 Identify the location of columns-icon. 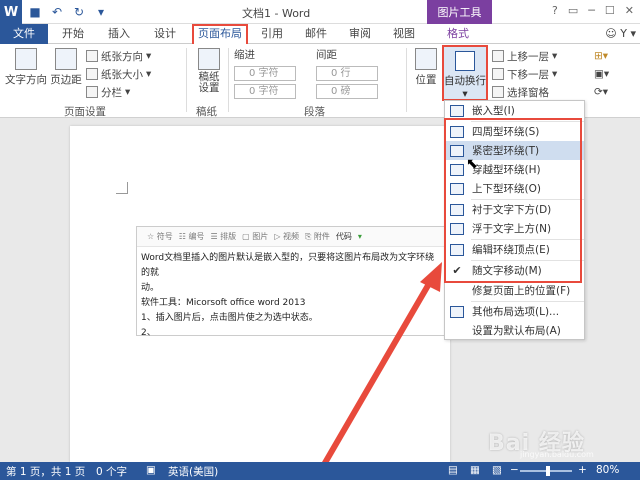
(92, 92).